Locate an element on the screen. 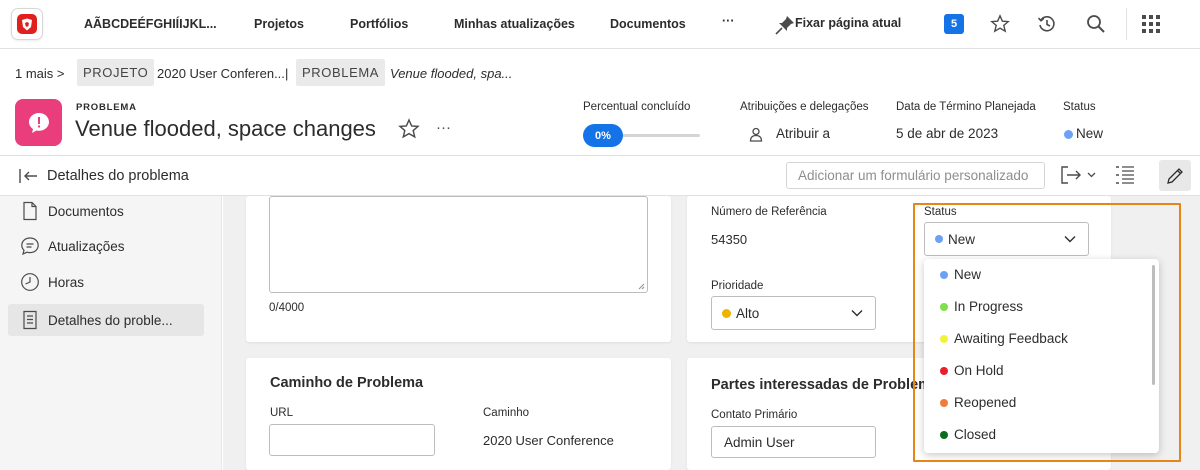 This screenshot has width=1200, height=470. sidebar-item-documents: Documentos is located at coordinates (106, 211).